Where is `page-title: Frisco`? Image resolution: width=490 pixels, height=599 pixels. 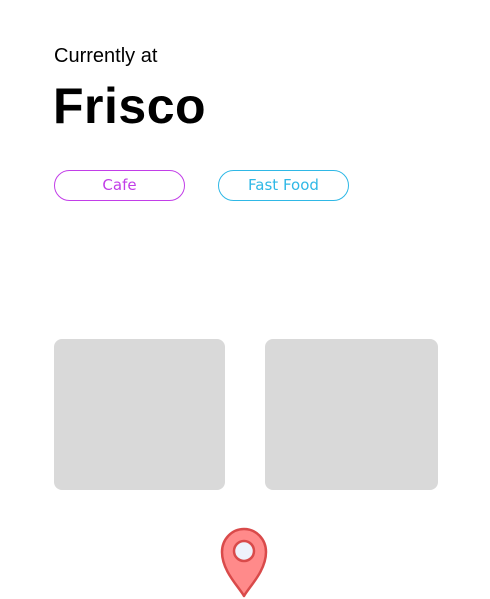
page-title: Frisco is located at coordinates (130, 106).